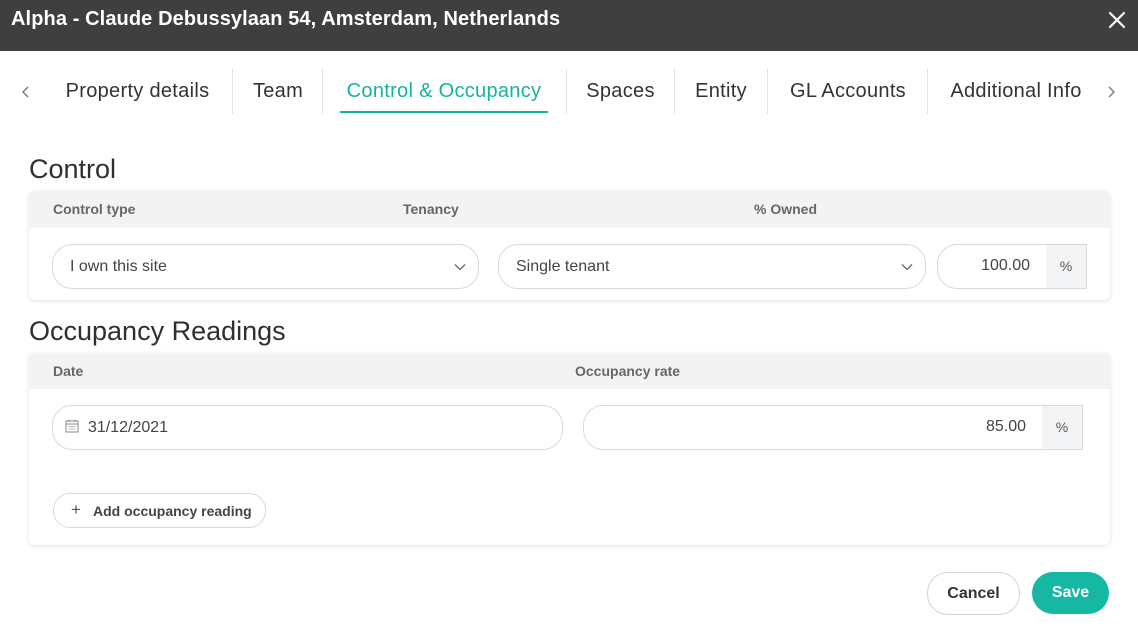 The image size is (1138, 628). What do you see at coordinates (73, 169) in the screenshot?
I see `control-section-title: Control` at bounding box center [73, 169].